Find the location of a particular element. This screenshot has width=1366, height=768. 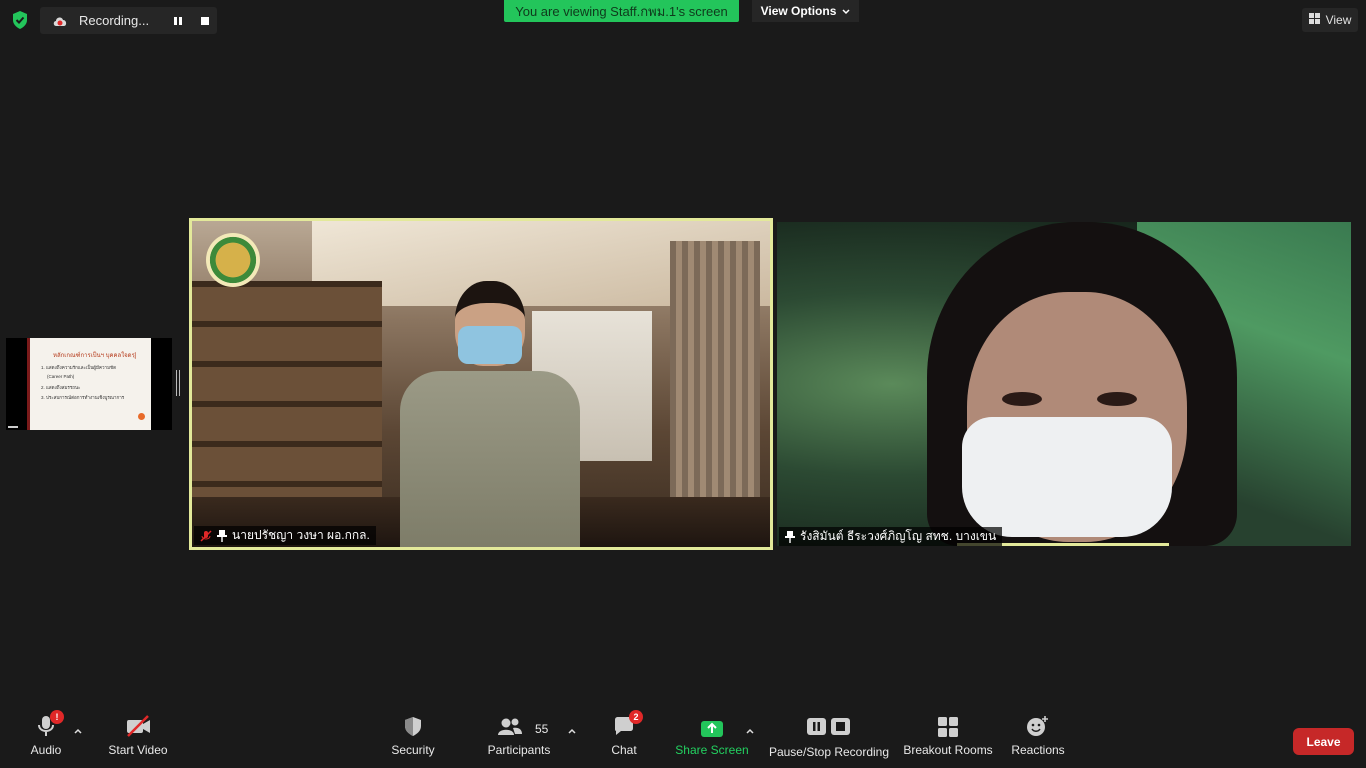

share-screen-label: Share Screen is located at coordinates (712, 750).